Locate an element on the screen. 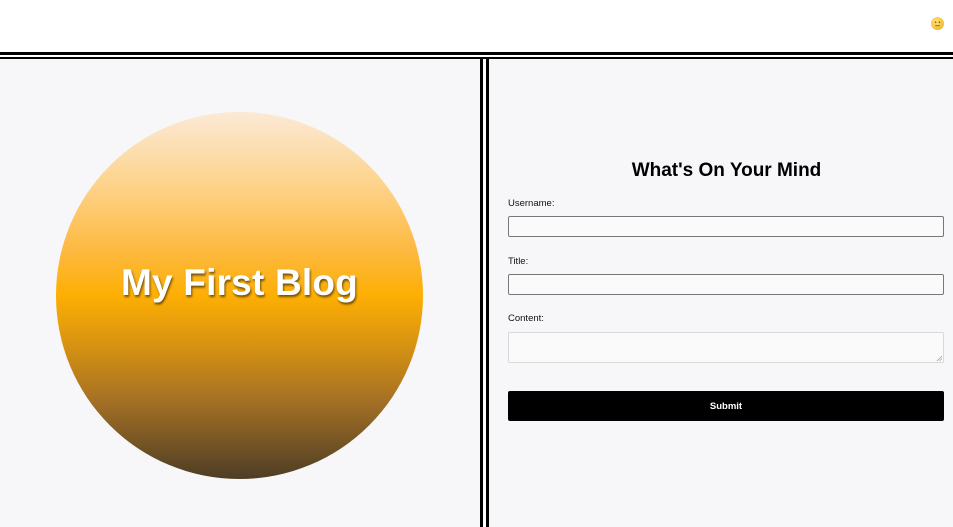  sun-face-icon is located at coordinates (937, 24).